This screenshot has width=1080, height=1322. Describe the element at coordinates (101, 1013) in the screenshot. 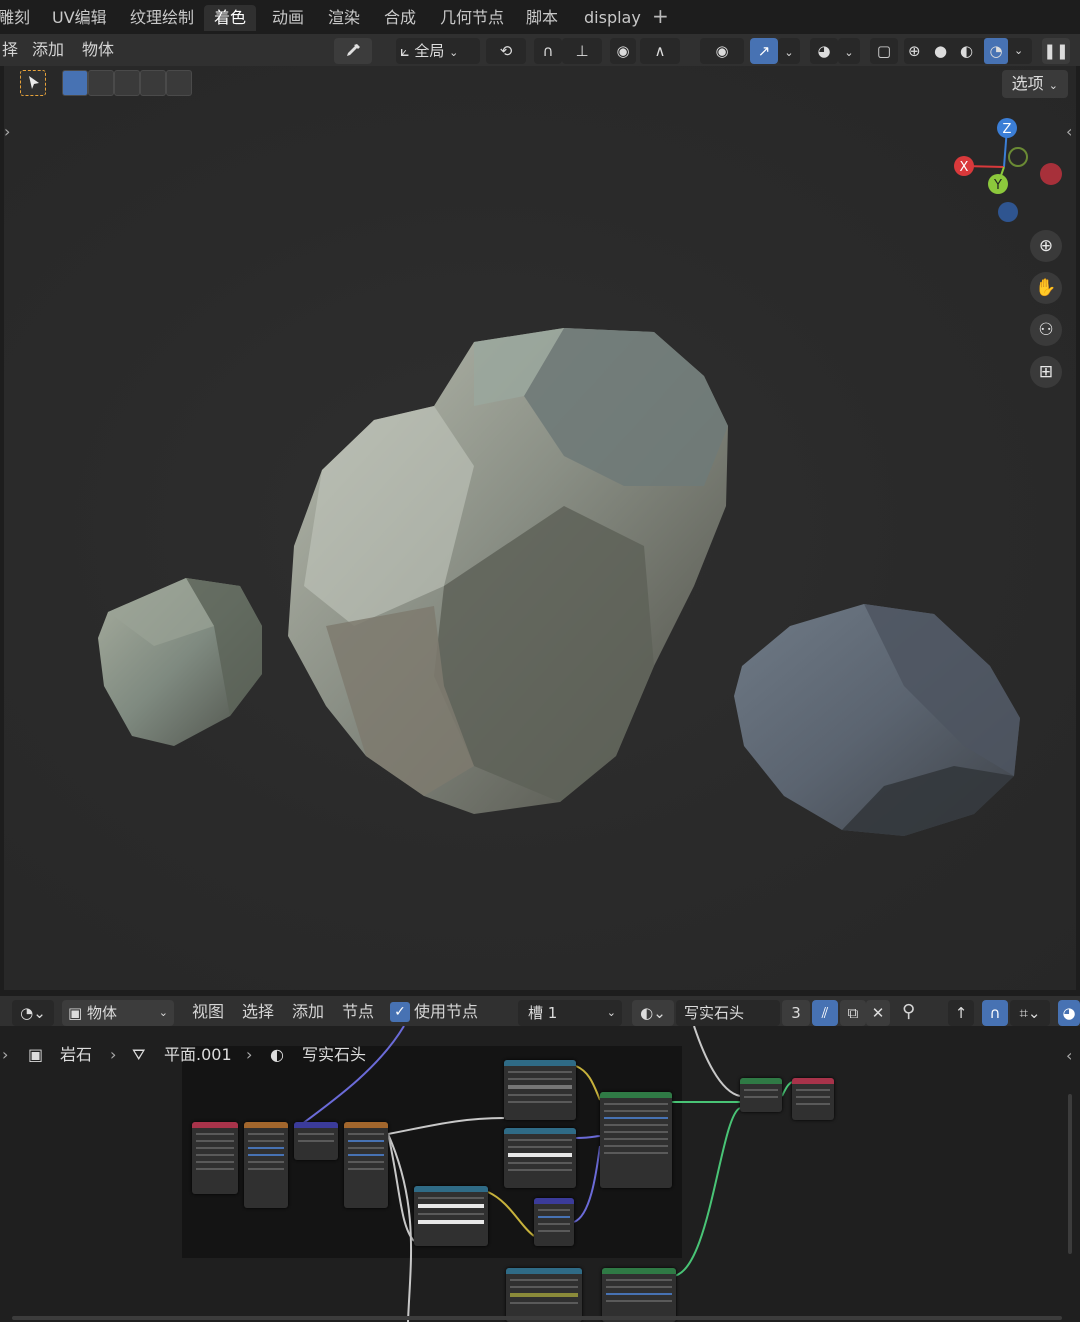

I see `shader-type-label: 物体` at that location.